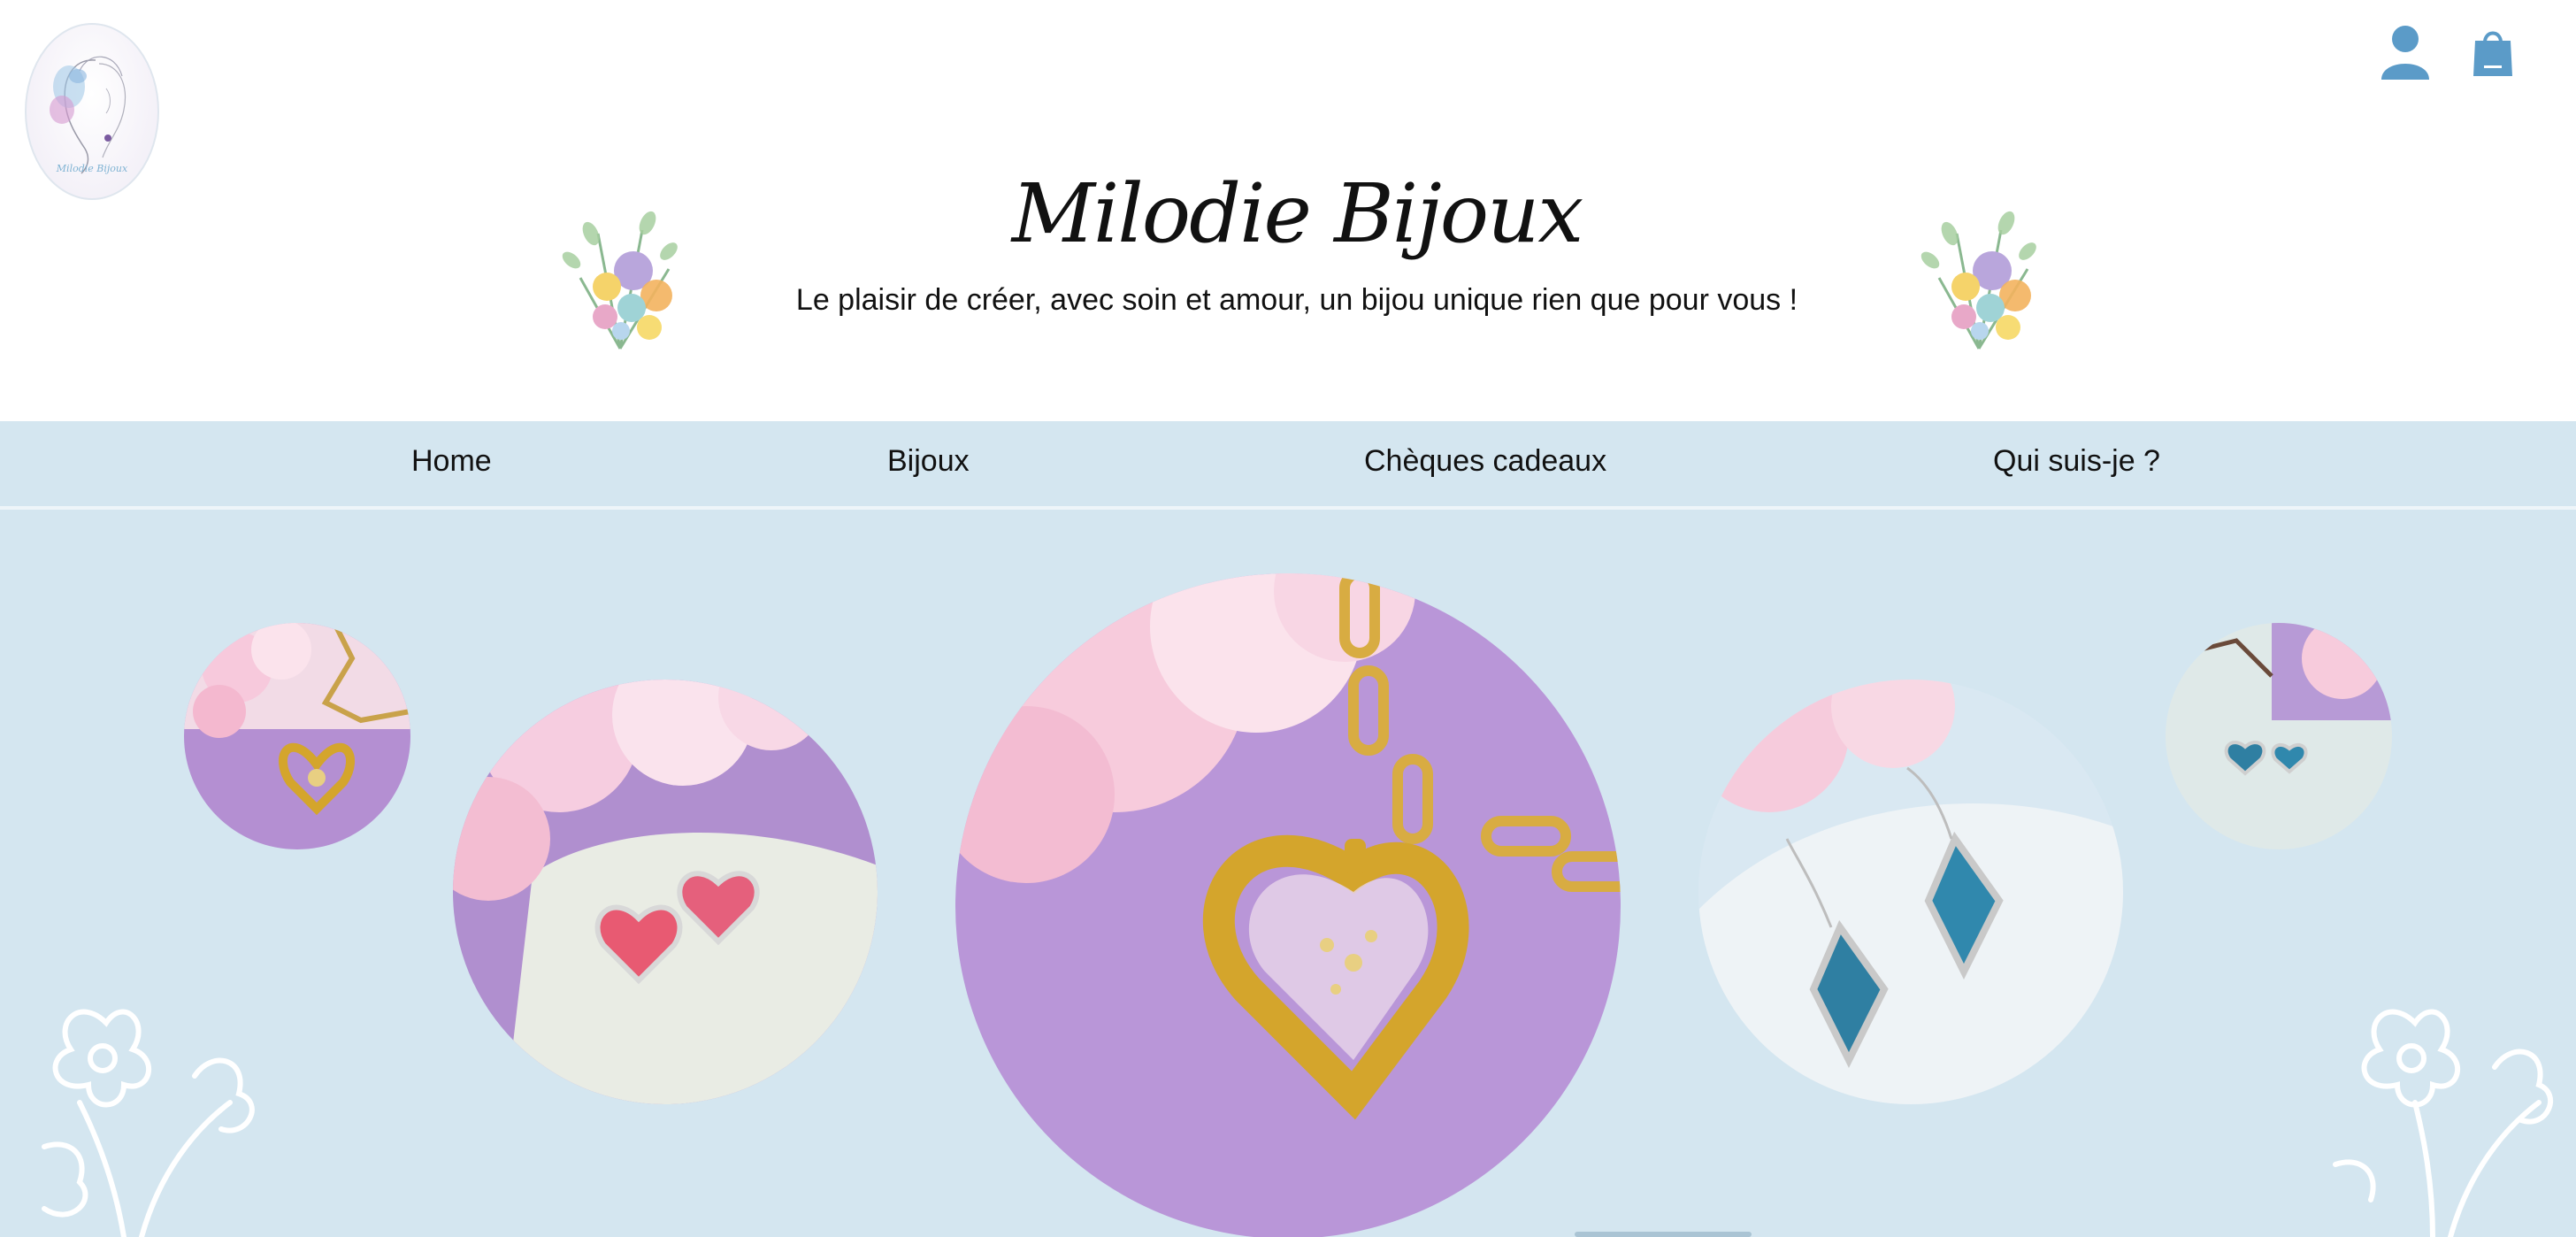 The image size is (2576, 1237). What do you see at coordinates (928, 461) in the screenshot?
I see `nav-item-bijoux: Bijoux` at bounding box center [928, 461].